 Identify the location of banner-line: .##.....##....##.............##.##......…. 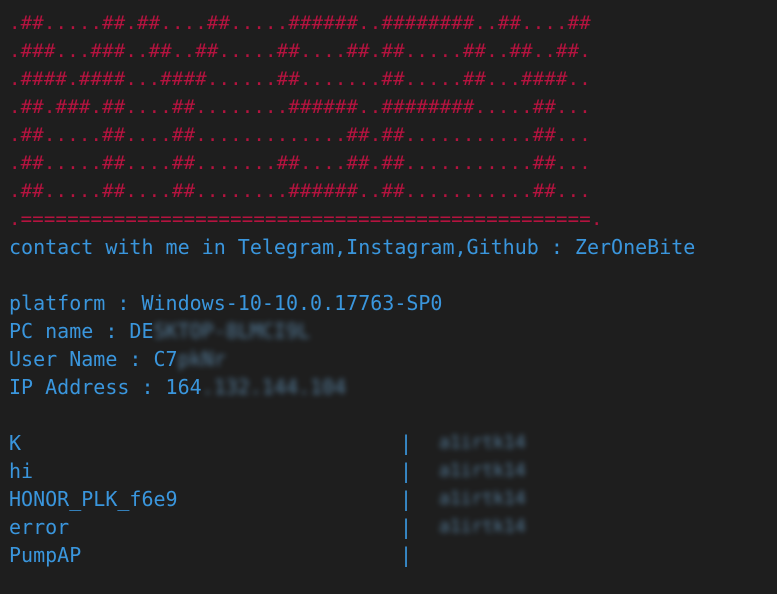
(300, 135).